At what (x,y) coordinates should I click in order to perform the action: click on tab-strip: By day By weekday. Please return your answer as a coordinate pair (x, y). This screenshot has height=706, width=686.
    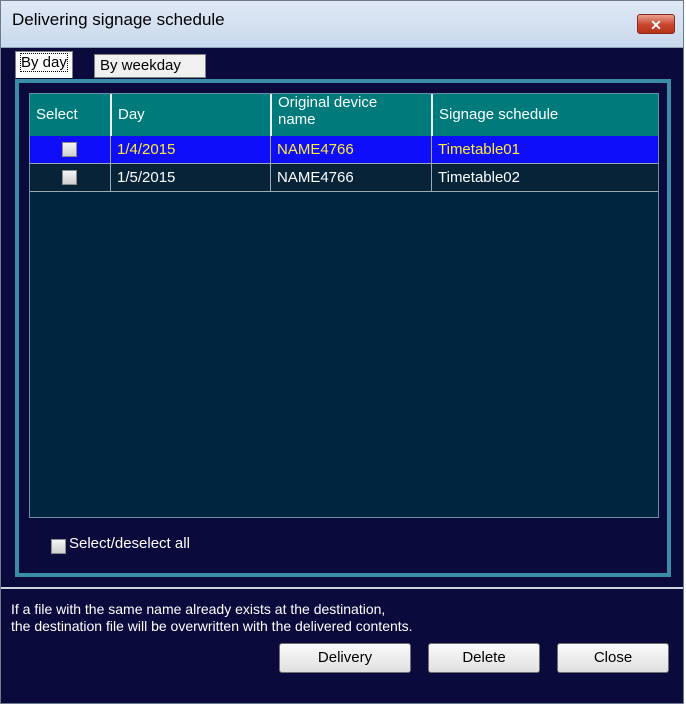
    Looking at the image, I should click on (342, 63).